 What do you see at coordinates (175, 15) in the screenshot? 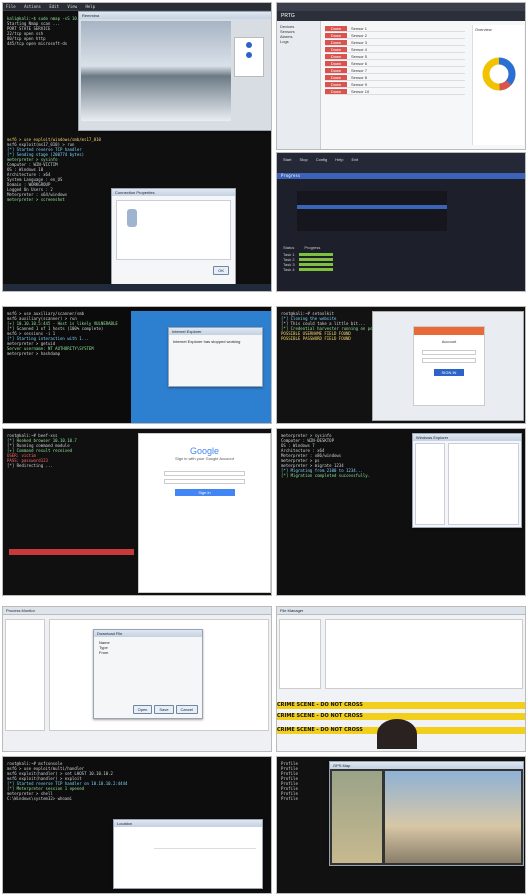
I see `remote-viewer-title: Remmina` at bounding box center [175, 15].